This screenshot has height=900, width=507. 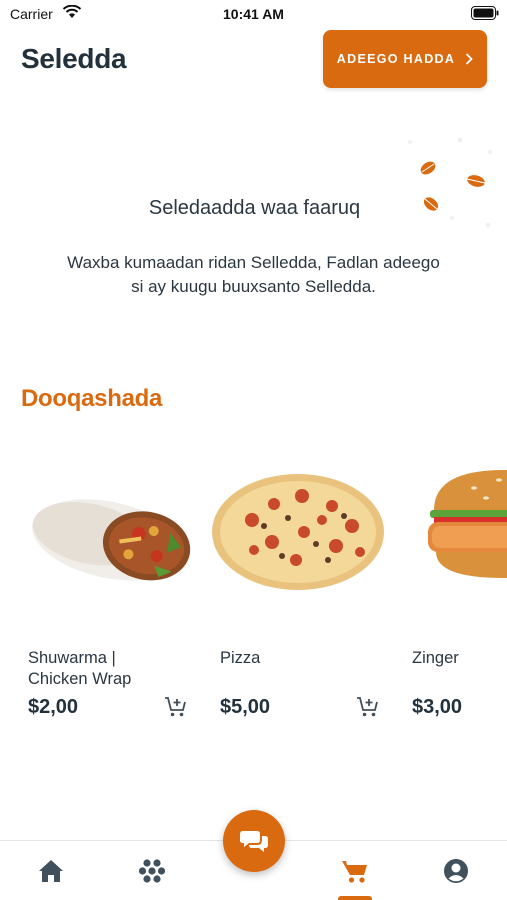 What do you see at coordinates (240, 658) in the screenshot?
I see `product-name: Pizza` at bounding box center [240, 658].